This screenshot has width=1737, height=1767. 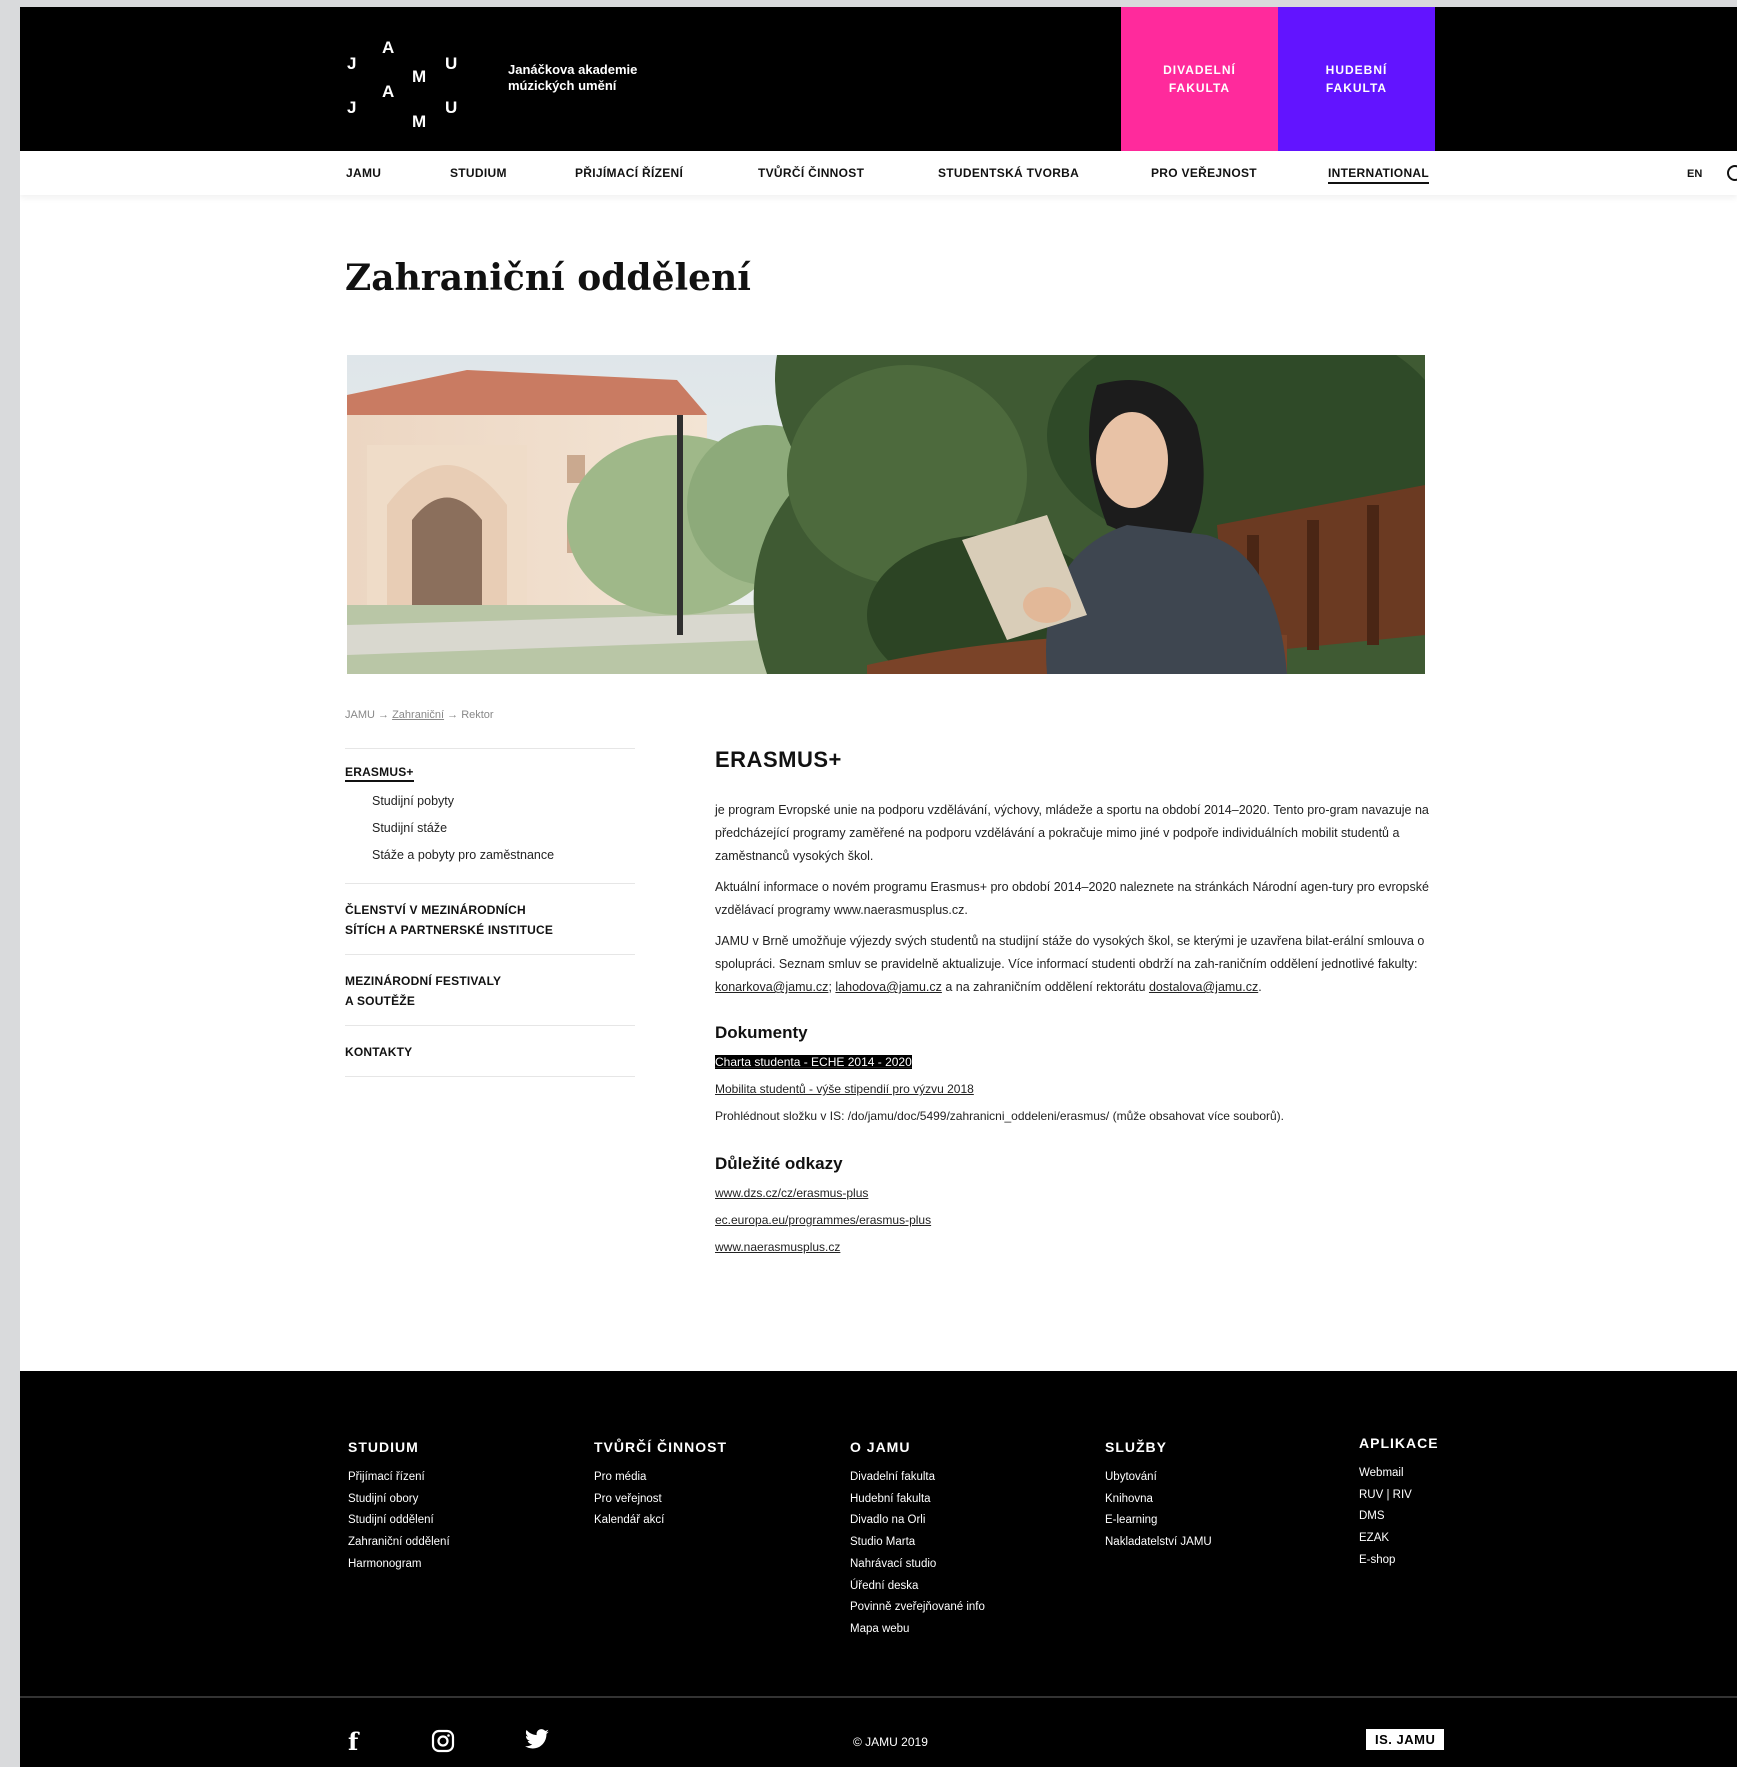 I want to click on external-link-dzs: www.dzs.cz/cz/erasmus-plus, so click(x=1075, y=1193).